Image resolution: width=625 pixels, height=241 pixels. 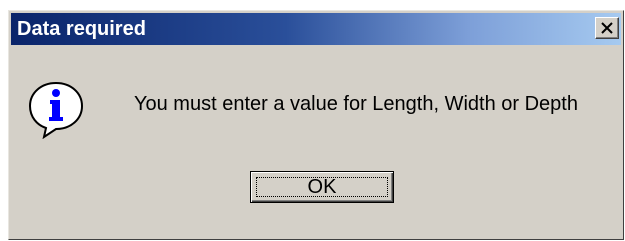 I want to click on close-button, so click(x=607, y=28).